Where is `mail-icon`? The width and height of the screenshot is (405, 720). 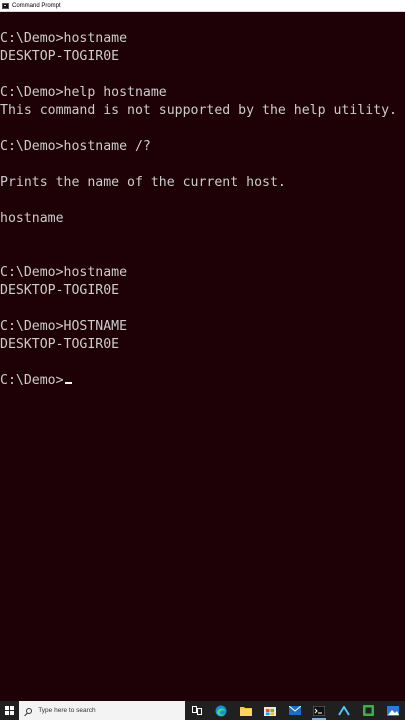
mail-icon is located at coordinates (294, 710).